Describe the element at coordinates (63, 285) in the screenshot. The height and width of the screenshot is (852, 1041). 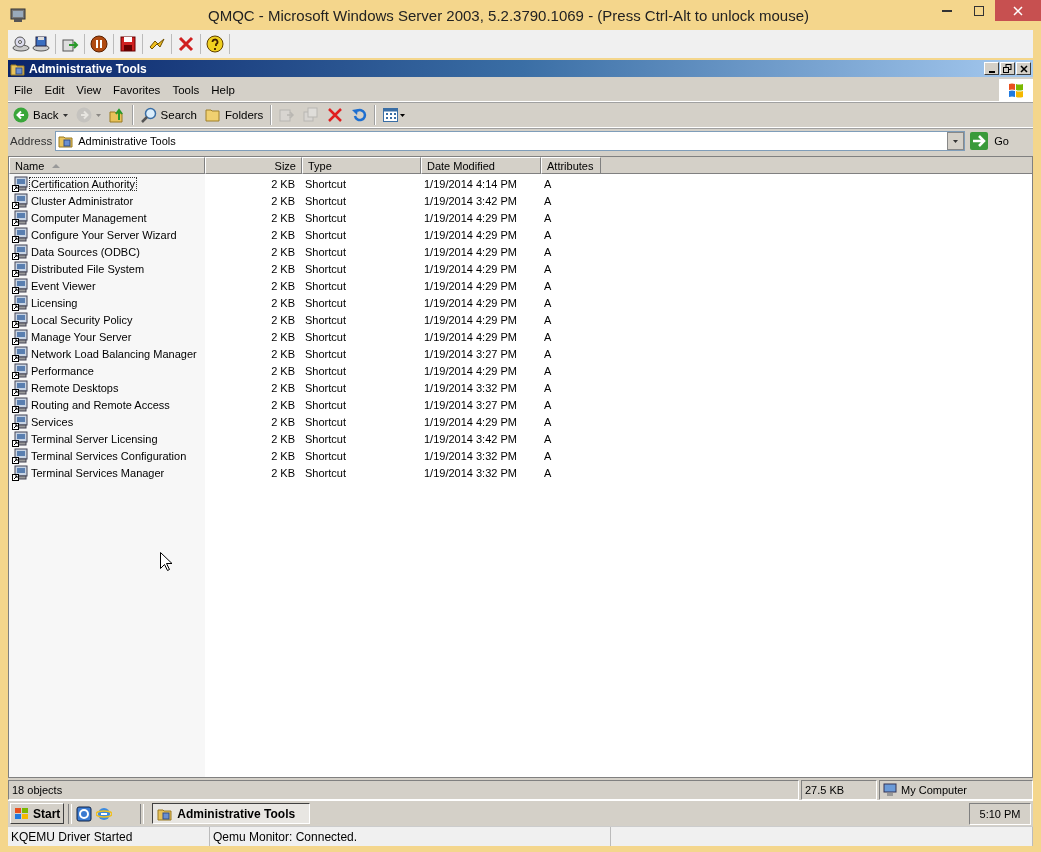
I see `file-name: Event Viewer` at that location.